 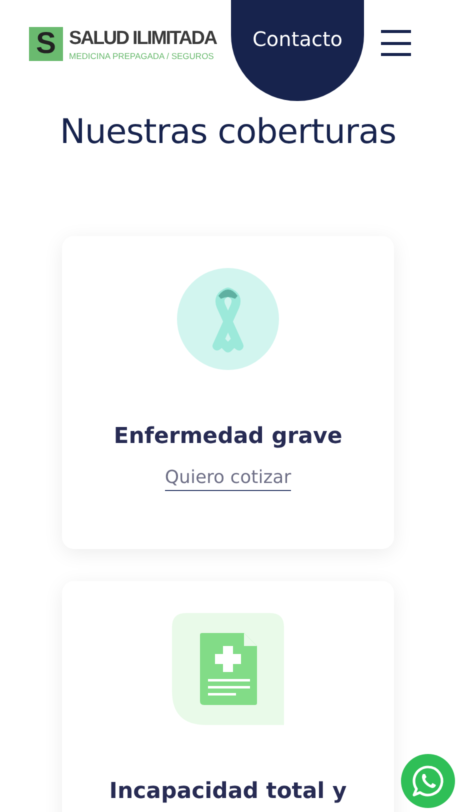 What do you see at coordinates (396, 43) in the screenshot?
I see `menu-icon` at bounding box center [396, 43].